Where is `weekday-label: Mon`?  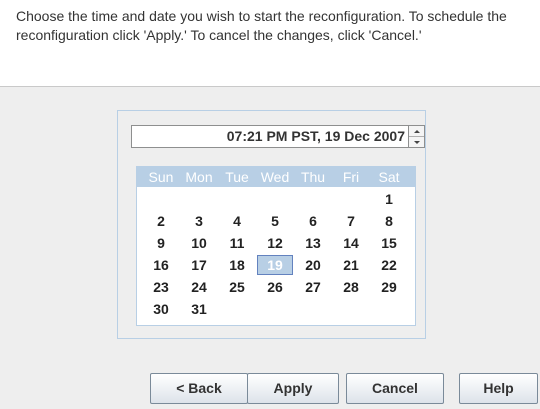
weekday-label: Mon is located at coordinates (199, 177).